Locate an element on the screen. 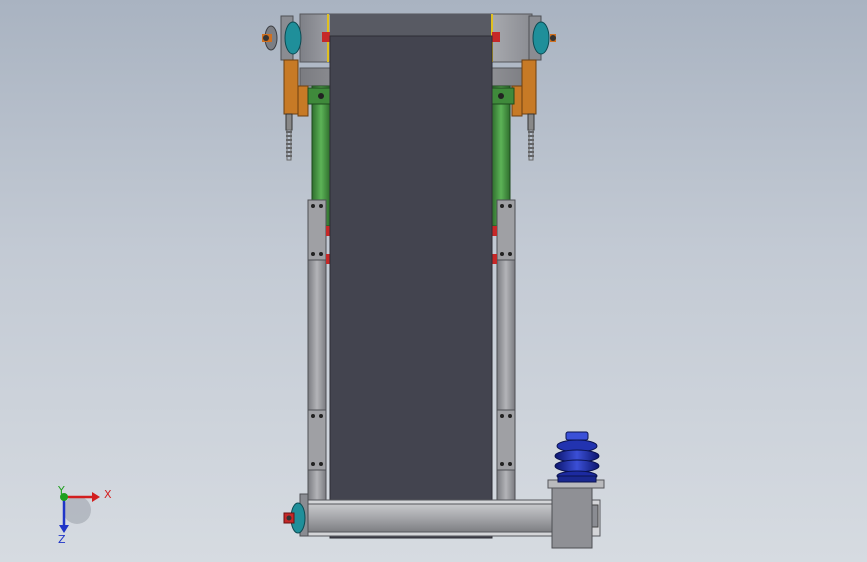  z-axis-label: Z is located at coordinates (62, 539).